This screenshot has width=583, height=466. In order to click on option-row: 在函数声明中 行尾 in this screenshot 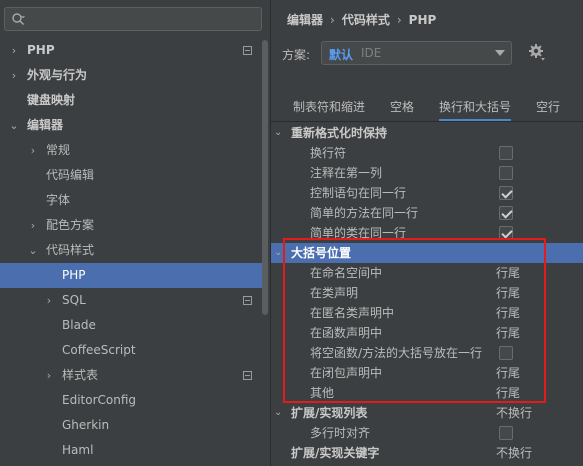, I will do `click(427, 333)`.